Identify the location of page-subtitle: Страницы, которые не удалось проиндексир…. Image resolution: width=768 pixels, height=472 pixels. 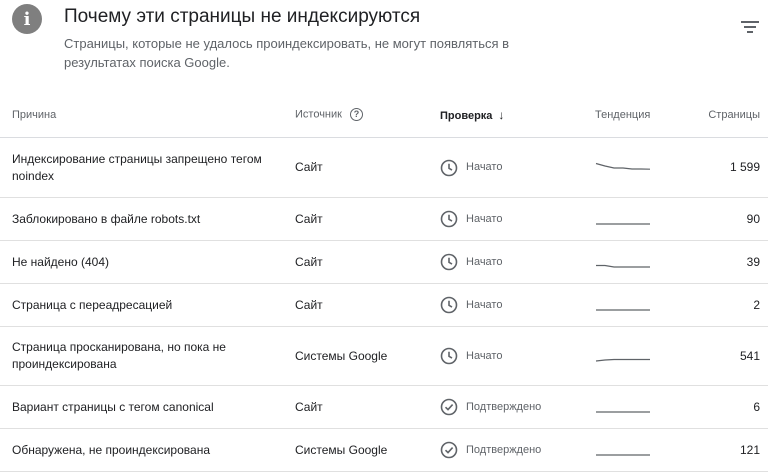
(287, 53).